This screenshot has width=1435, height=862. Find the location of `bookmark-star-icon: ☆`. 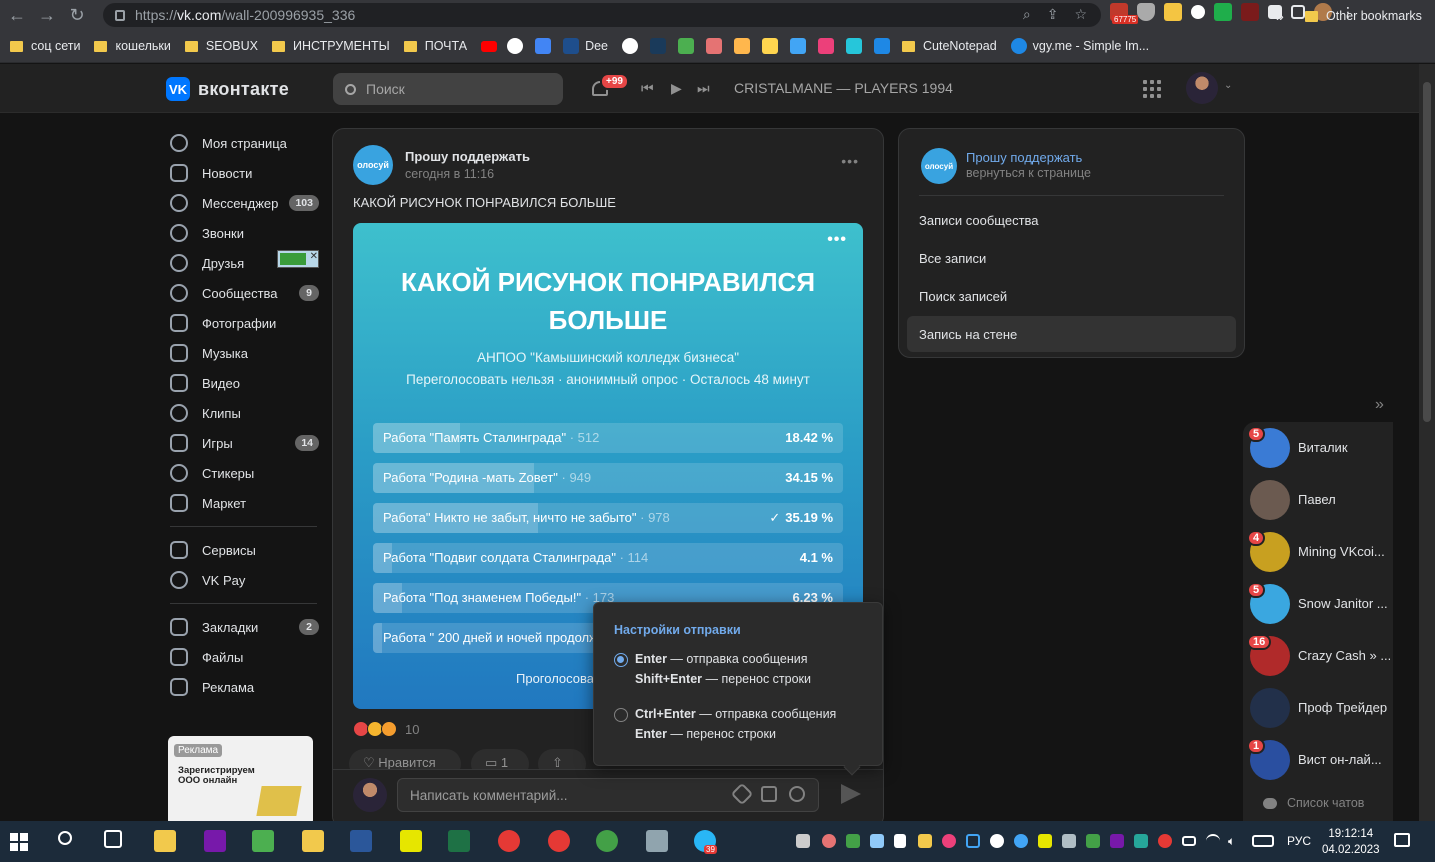

bookmark-star-icon: ☆ is located at coordinates (1080, 14).